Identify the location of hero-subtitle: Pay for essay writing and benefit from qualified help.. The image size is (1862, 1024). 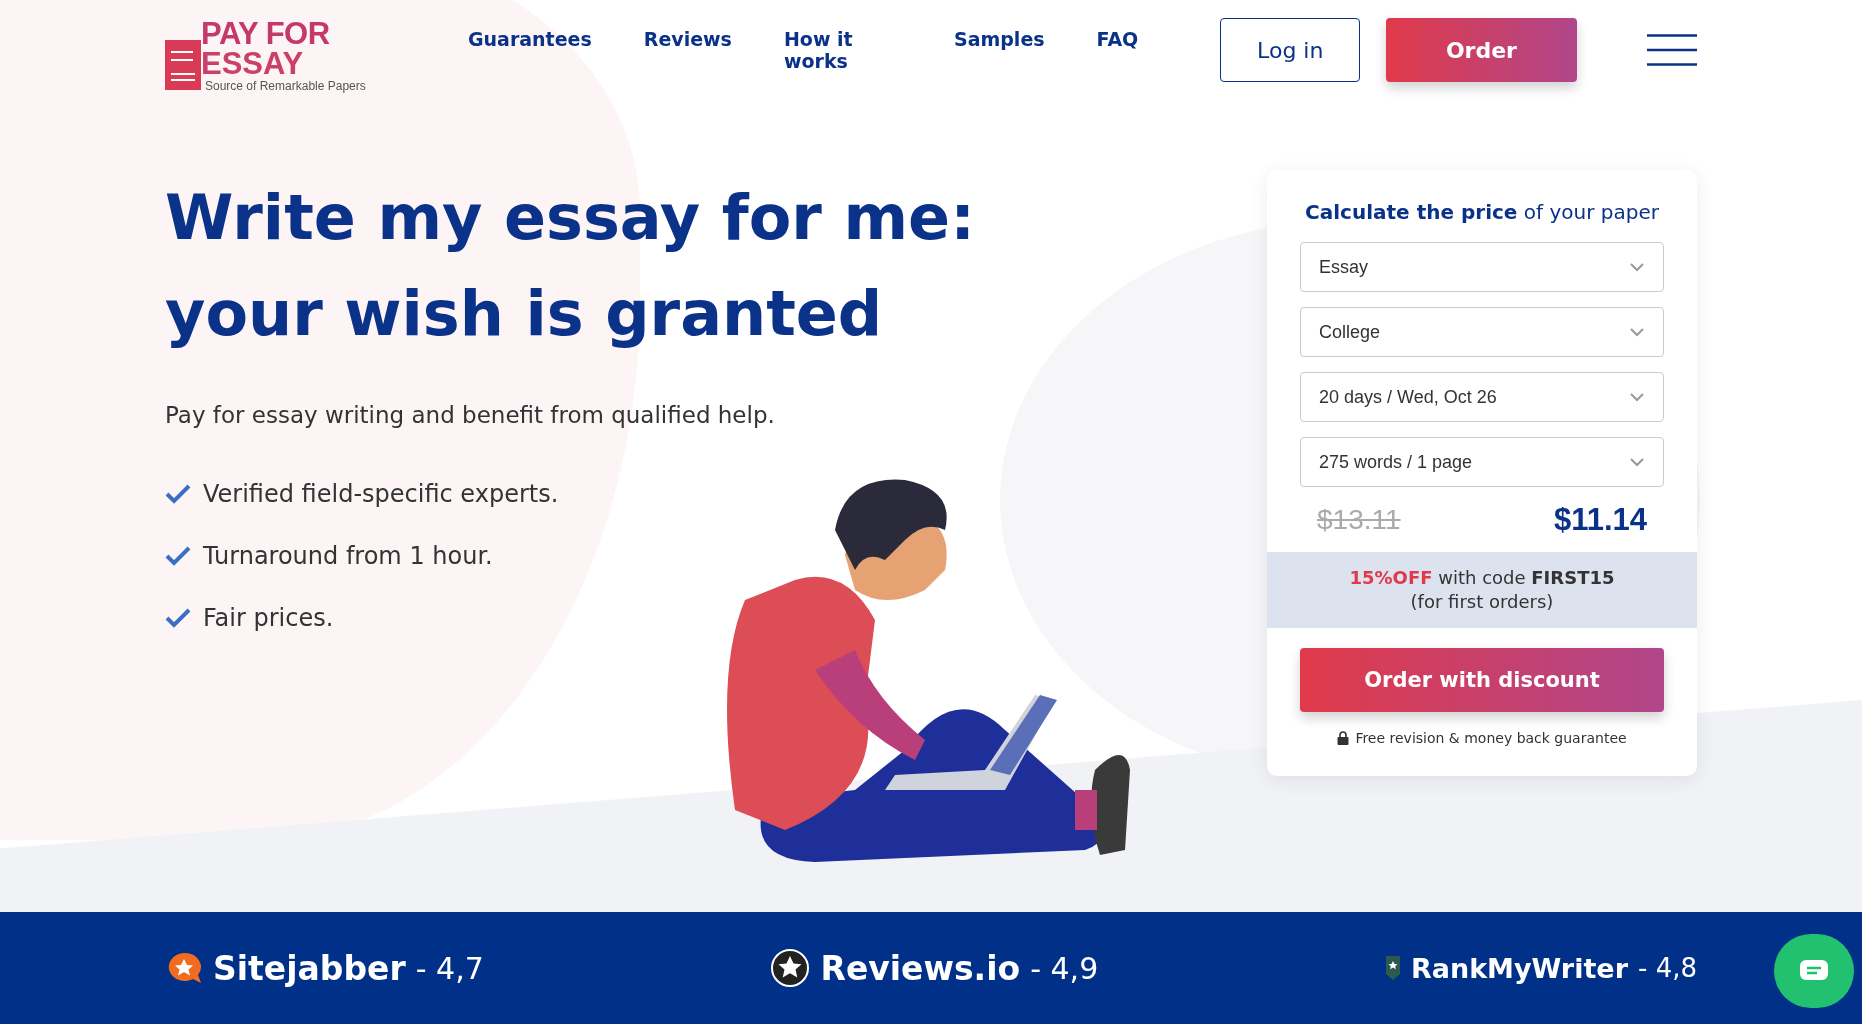
(470, 415).